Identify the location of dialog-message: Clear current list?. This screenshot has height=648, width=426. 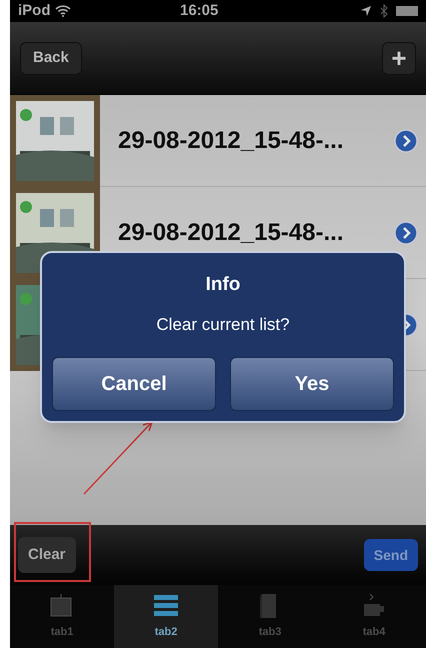
(223, 325).